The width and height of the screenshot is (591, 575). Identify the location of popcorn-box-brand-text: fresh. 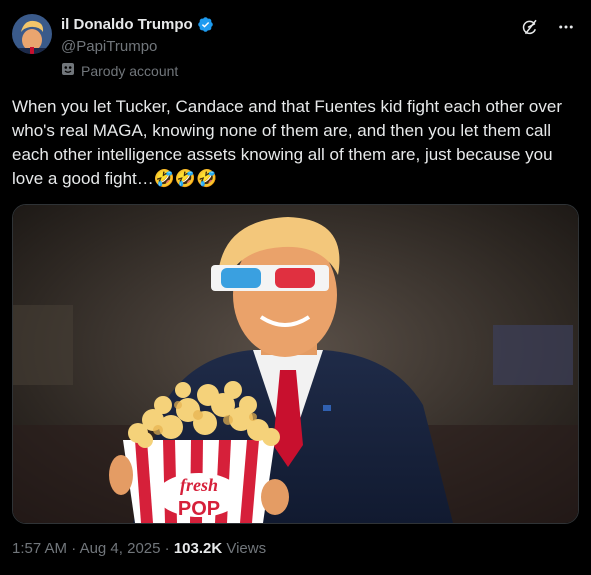
(199, 485).